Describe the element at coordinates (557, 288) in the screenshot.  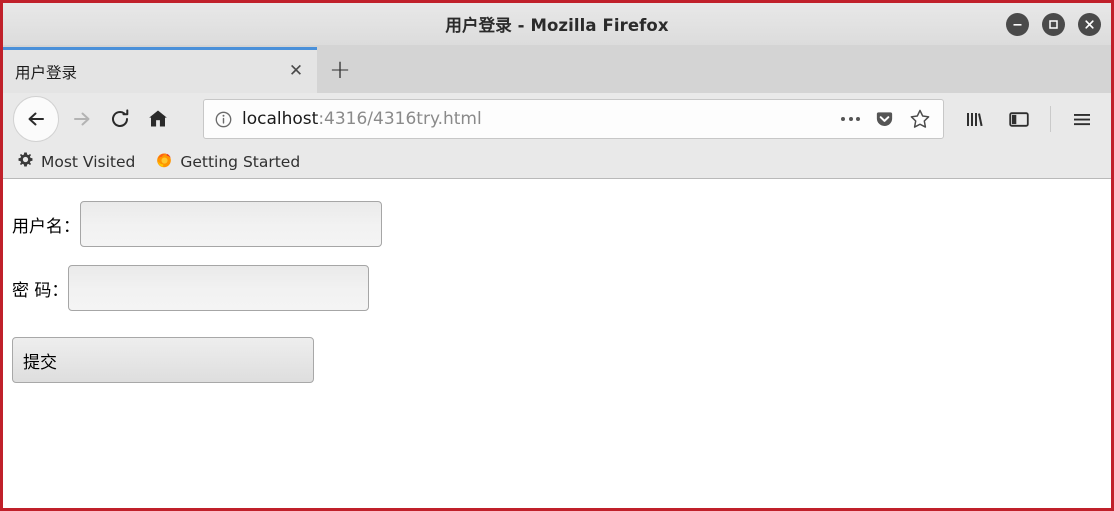
I see `password-row: 密 码：` at that location.